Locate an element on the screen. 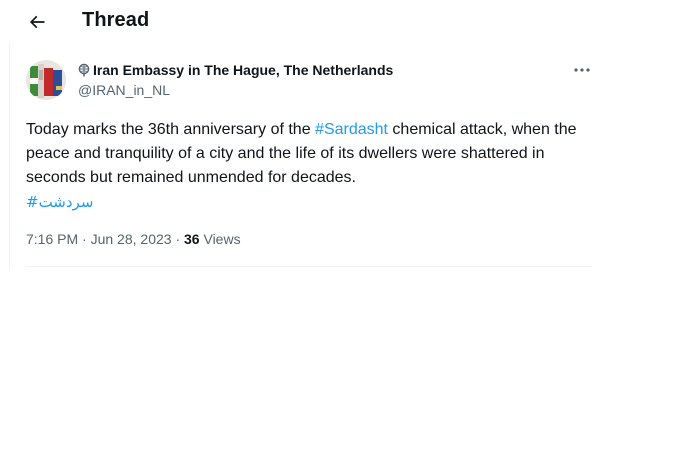 The width and height of the screenshot is (680, 474). more-horizontal-icon is located at coordinates (582, 70).